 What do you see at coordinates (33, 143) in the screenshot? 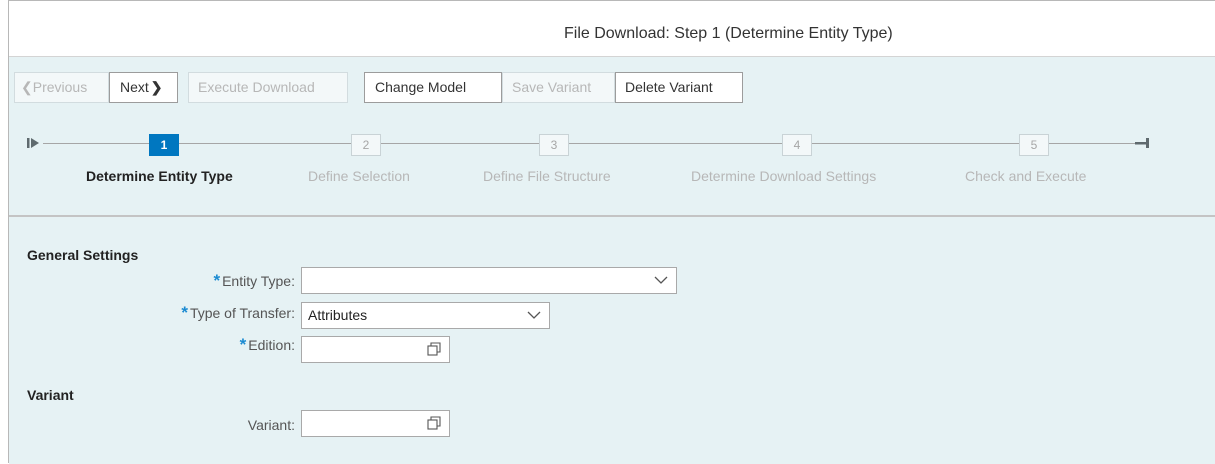
I see `roadmap-start-icon` at bounding box center [33, 143].